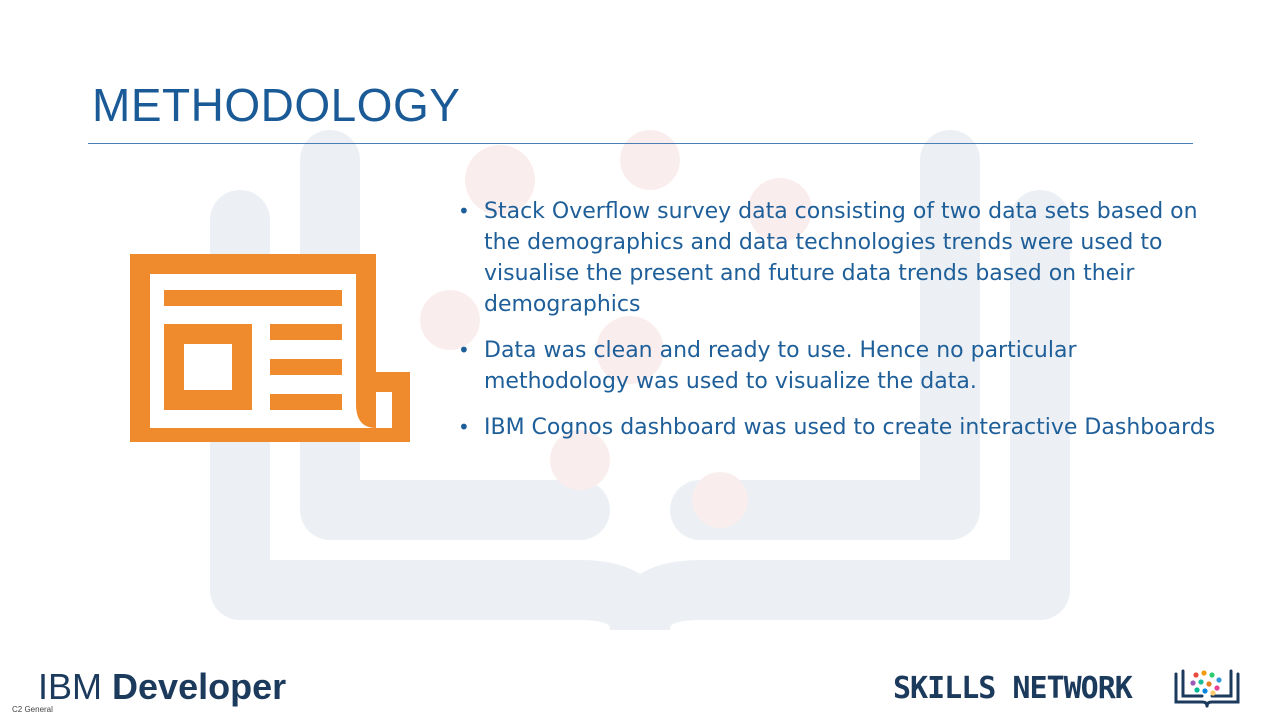 The width and height of the screenshot is (1280, 720). I want to click on classification-label: C2 General, so click(32, 709).